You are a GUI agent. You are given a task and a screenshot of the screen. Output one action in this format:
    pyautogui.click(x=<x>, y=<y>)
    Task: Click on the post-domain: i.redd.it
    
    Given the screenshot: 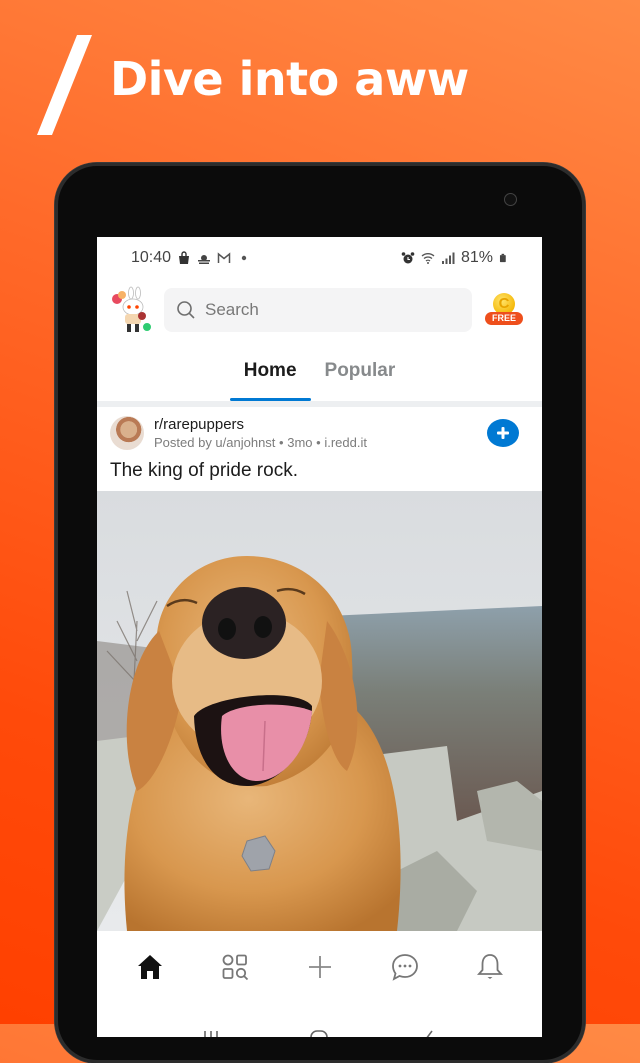 What is the action you would take?
    pyautogui.click(x=345, y=442)
    